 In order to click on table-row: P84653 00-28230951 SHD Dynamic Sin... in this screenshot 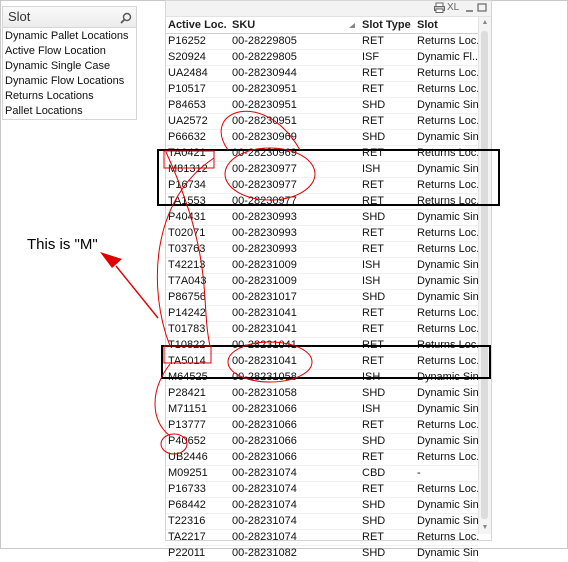, I will do `click(322, 106)`.